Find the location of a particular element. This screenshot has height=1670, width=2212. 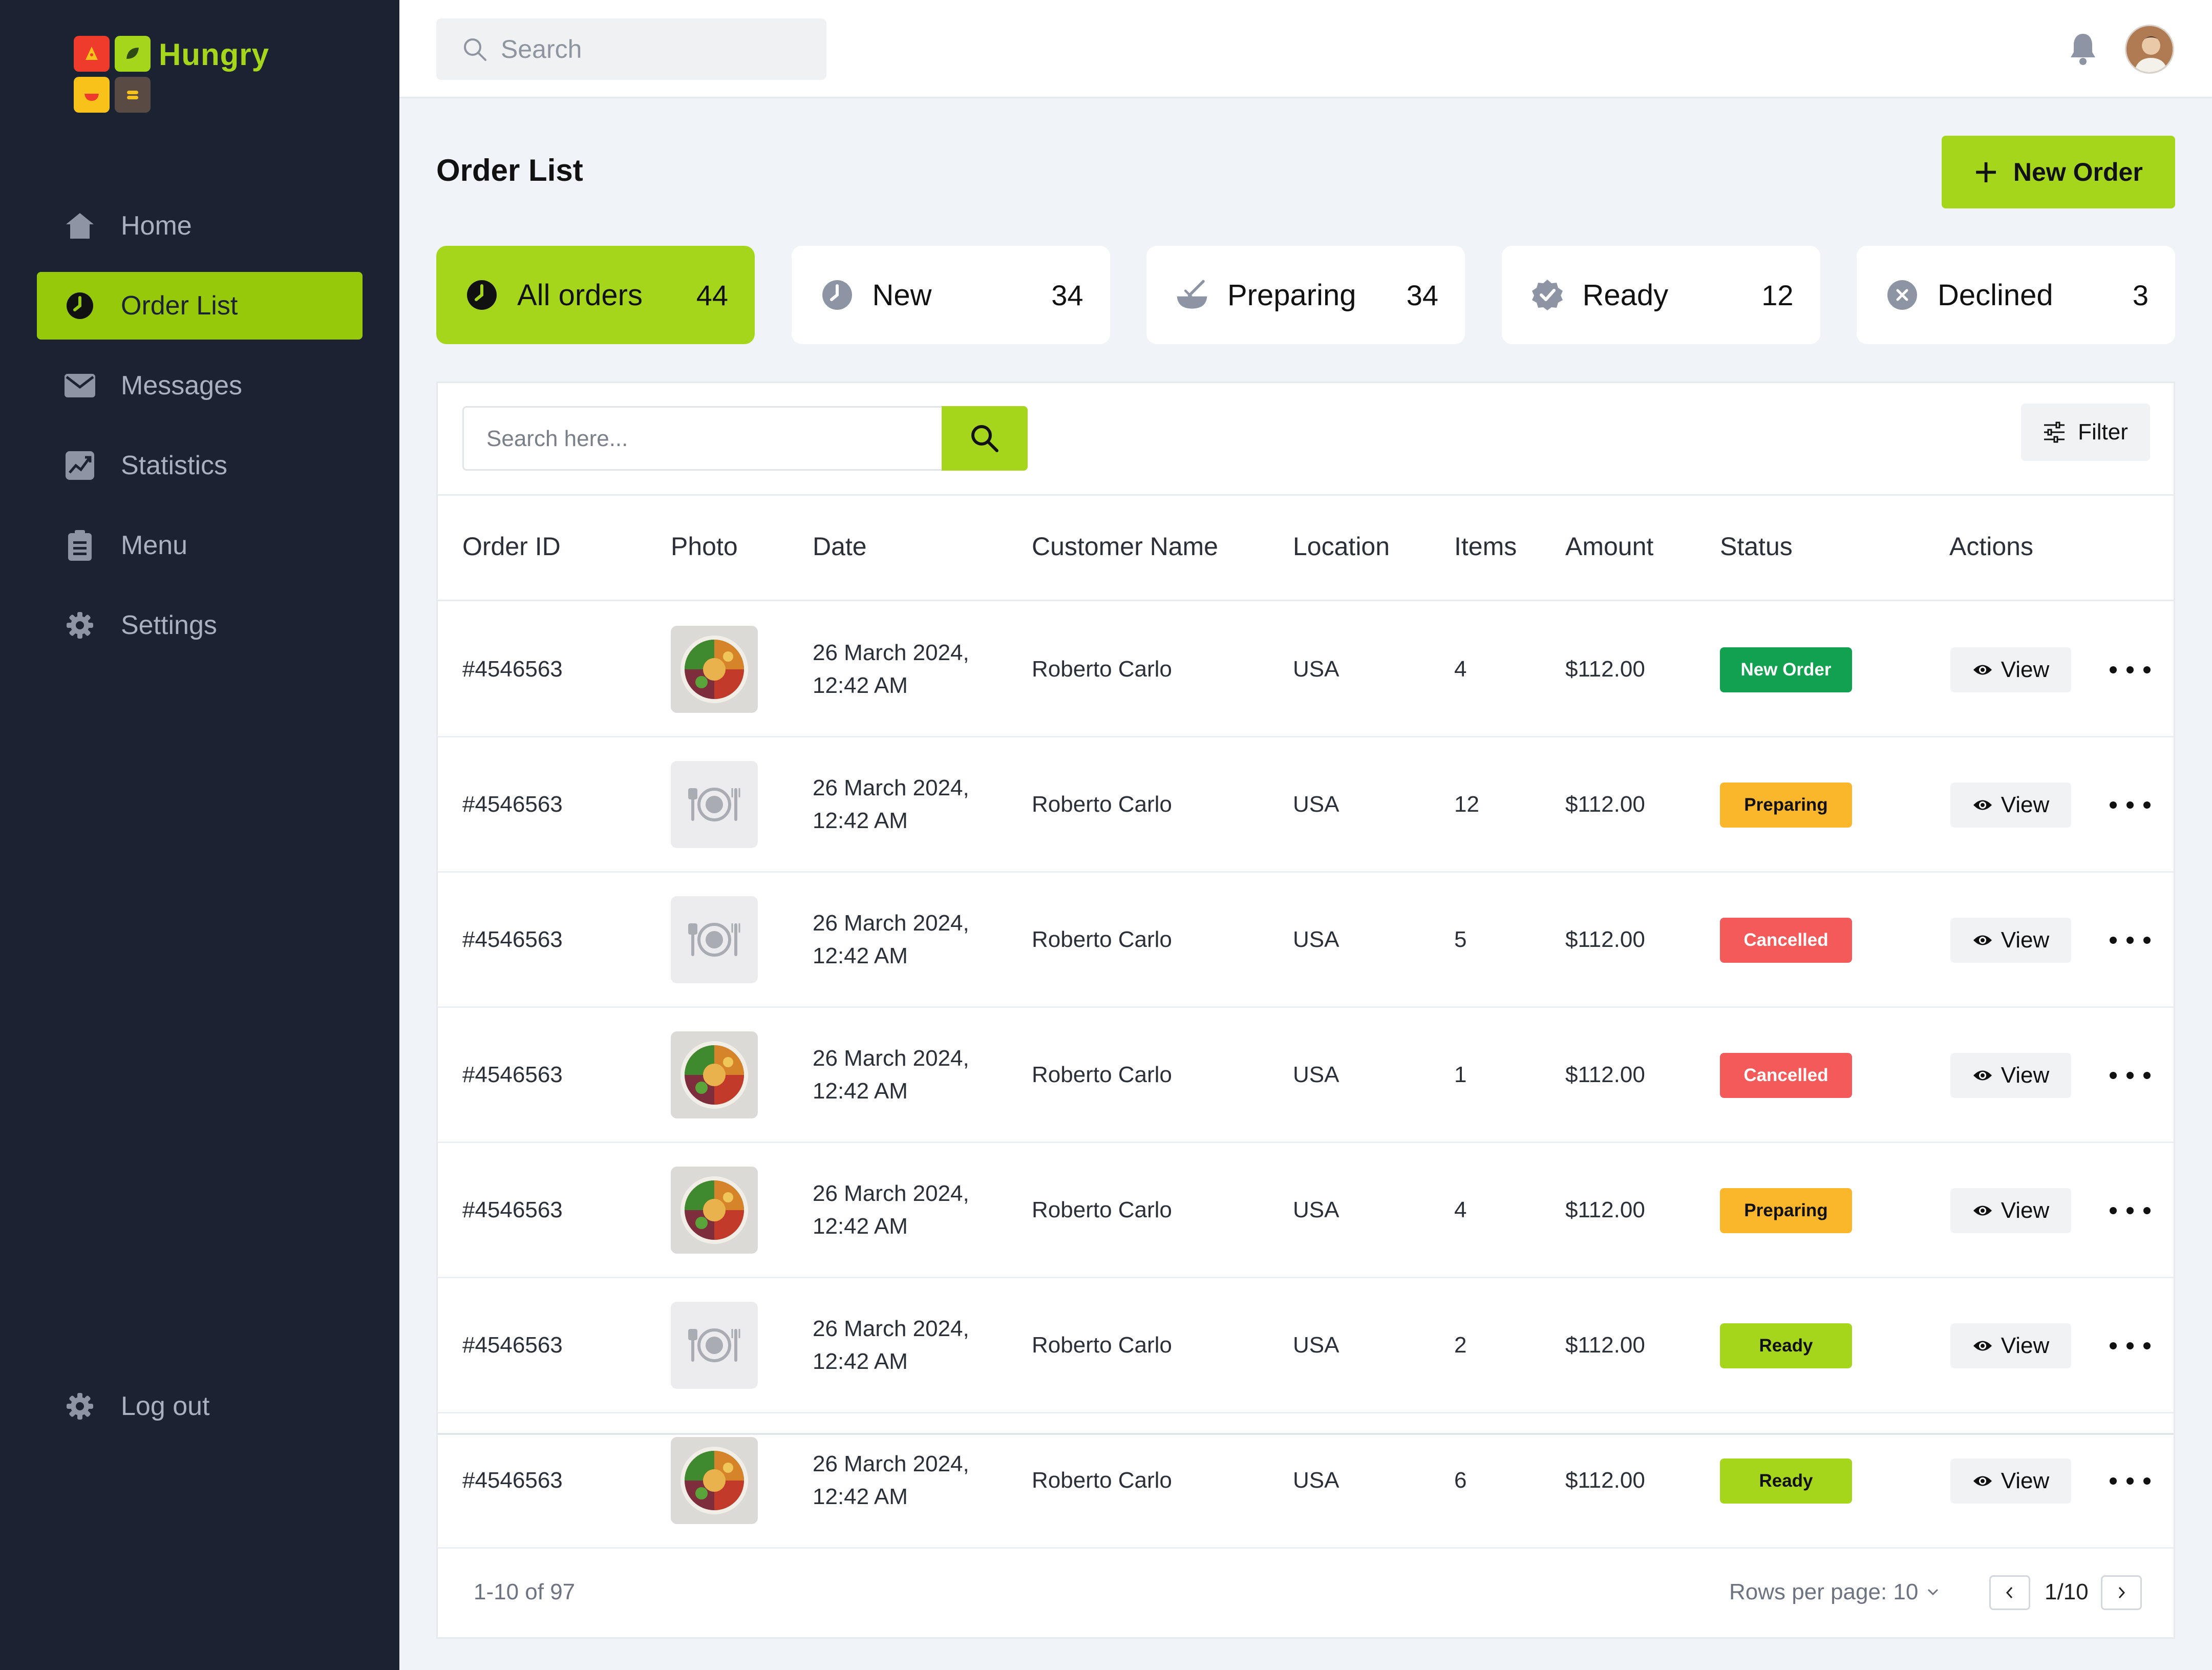

rows-per-page-select: Rows per page: 10 is located at coordinates (1834, 1592).